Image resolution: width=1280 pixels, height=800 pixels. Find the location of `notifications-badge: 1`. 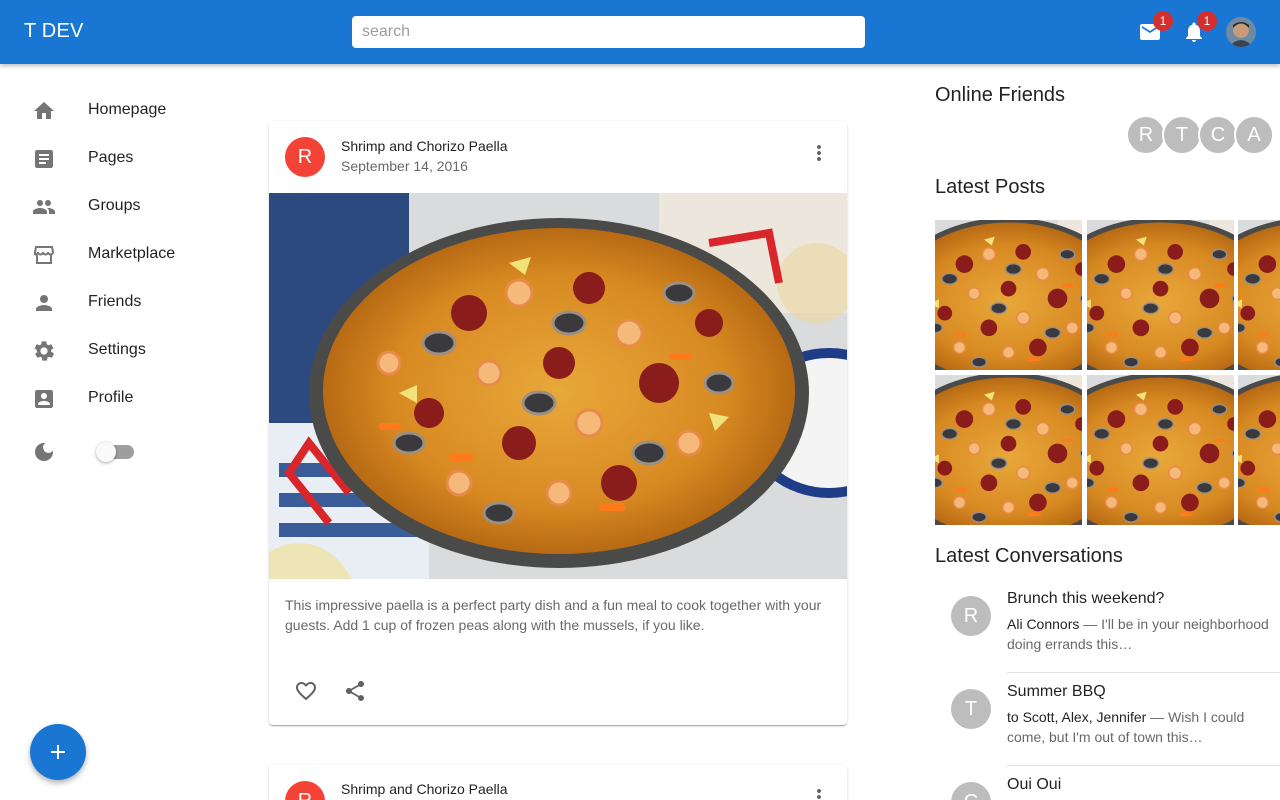

notifications-badge: 1 is located at coordinates (1207, 21).